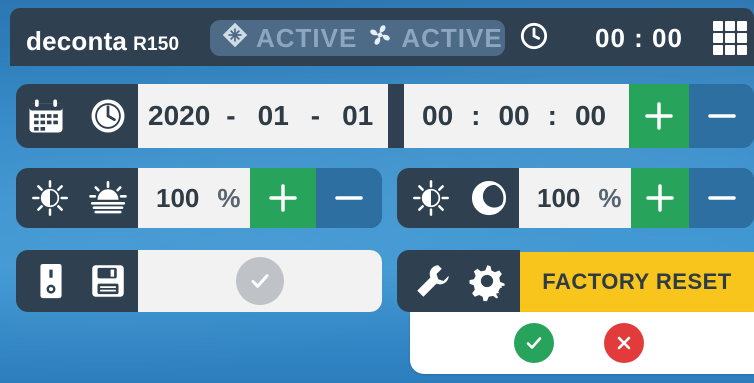  Describe the element at coordinates (438, 115) in the screenshot. I see `time-hours: 00` at that location.